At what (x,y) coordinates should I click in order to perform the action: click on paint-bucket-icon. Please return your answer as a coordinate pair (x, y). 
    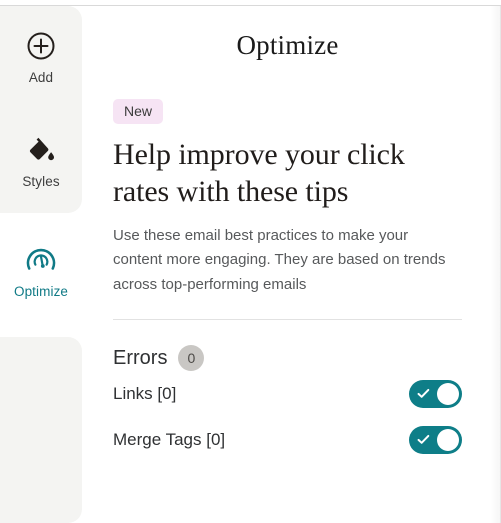
    Looking at the image, I should click on (41, 150).